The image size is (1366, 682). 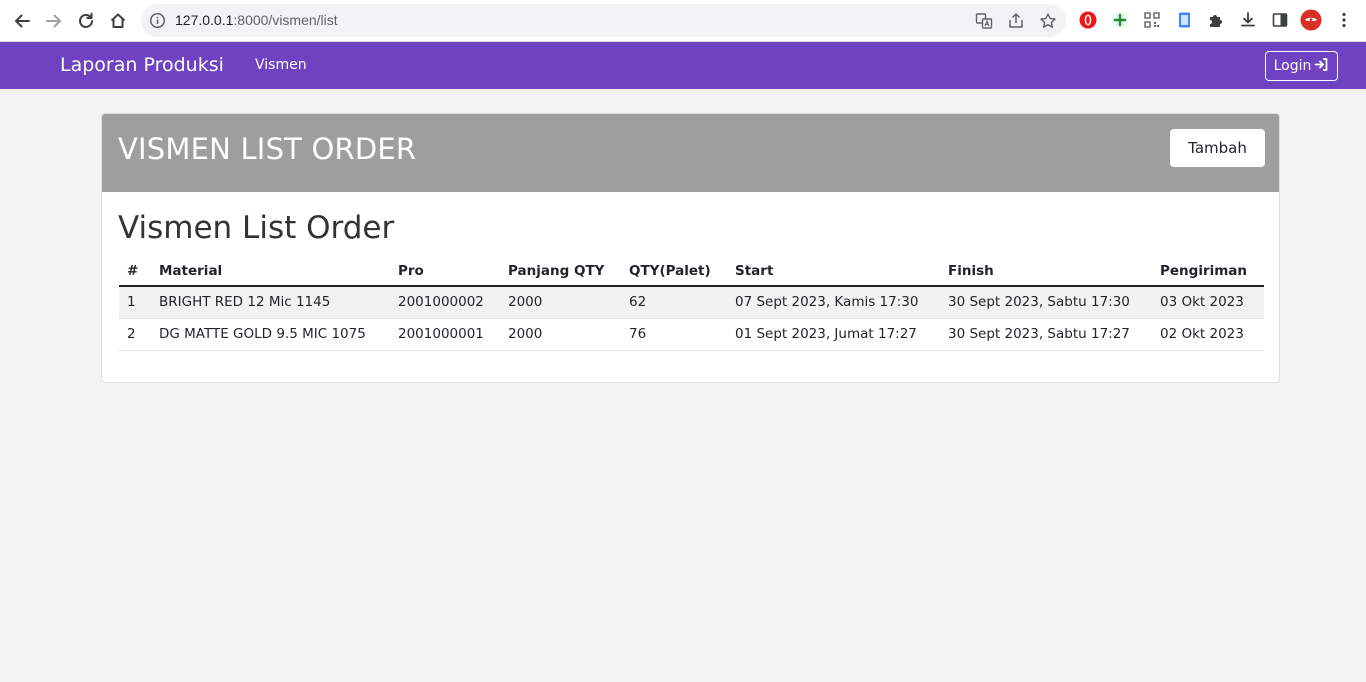 What do you see at coordinates (54, 21) in the screenshot?
I see `forward-icon` at bounding box center [54, 21].